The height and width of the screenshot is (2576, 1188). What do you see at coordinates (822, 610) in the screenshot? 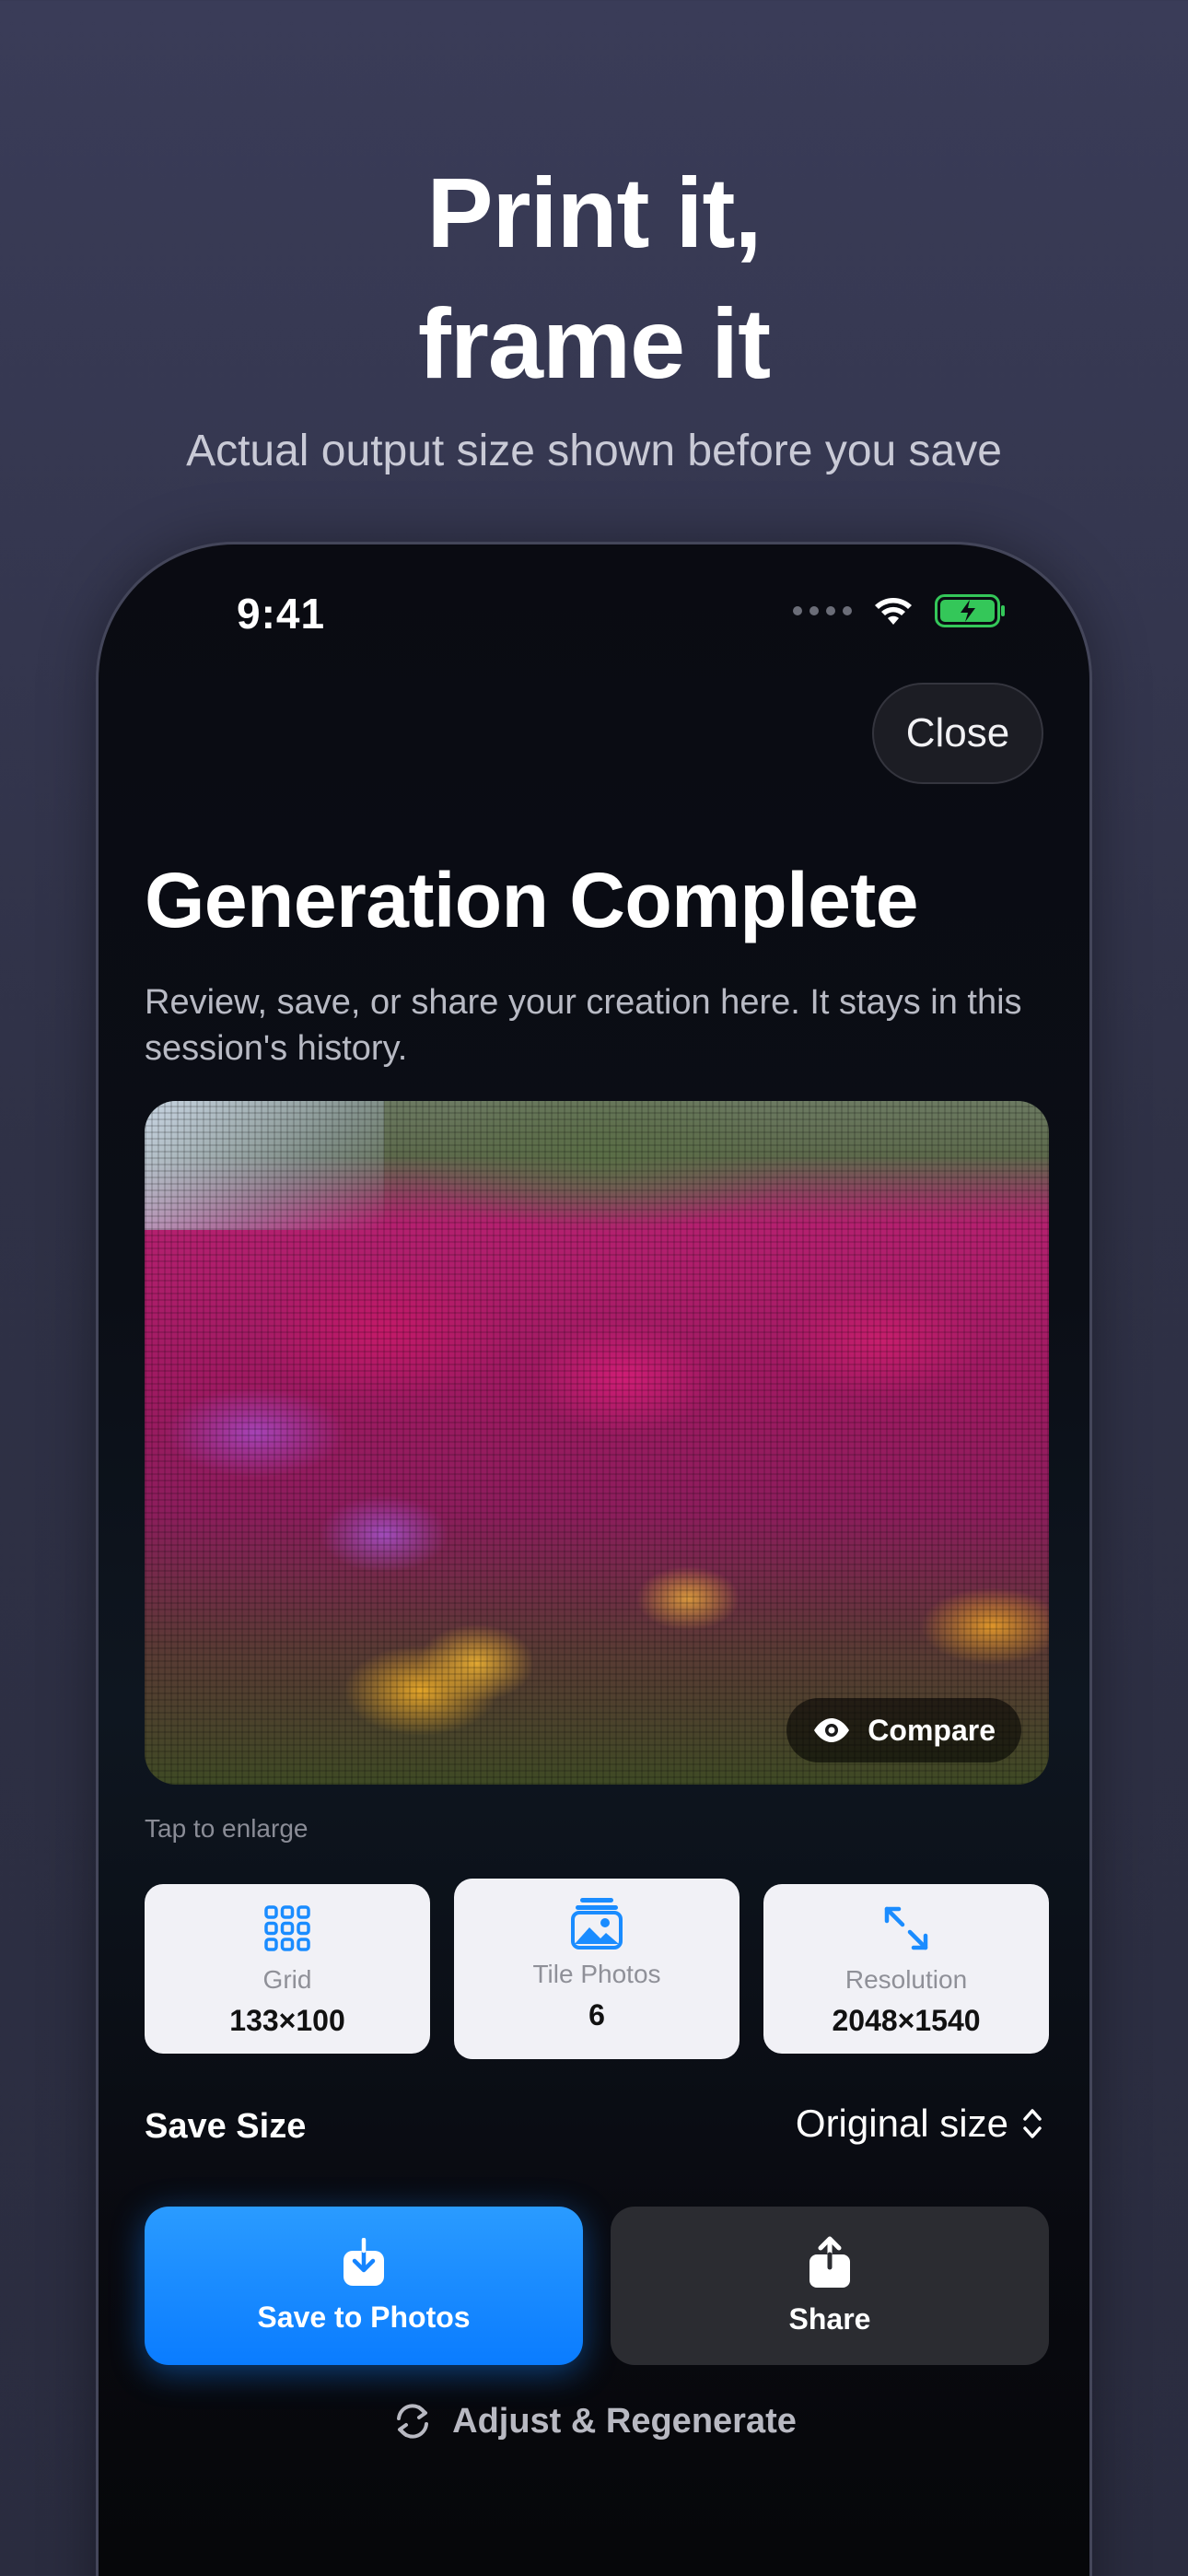
I see `signal-dots-icon` at bounding box center [822, 610].